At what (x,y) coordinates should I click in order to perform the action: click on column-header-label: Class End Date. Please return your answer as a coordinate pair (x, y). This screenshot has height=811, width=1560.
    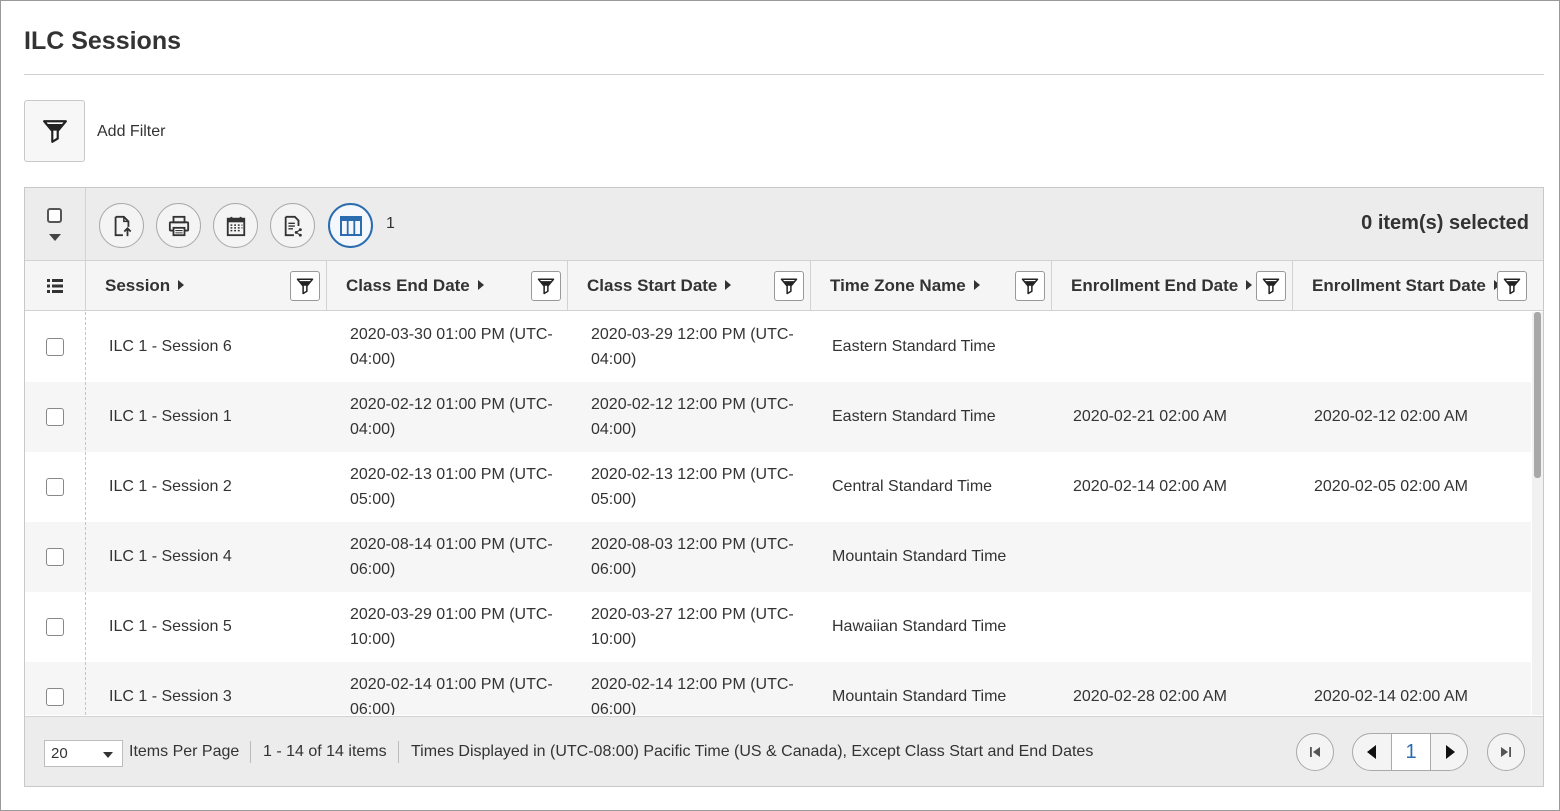
    Looking at the image, I should click on (415, 286).